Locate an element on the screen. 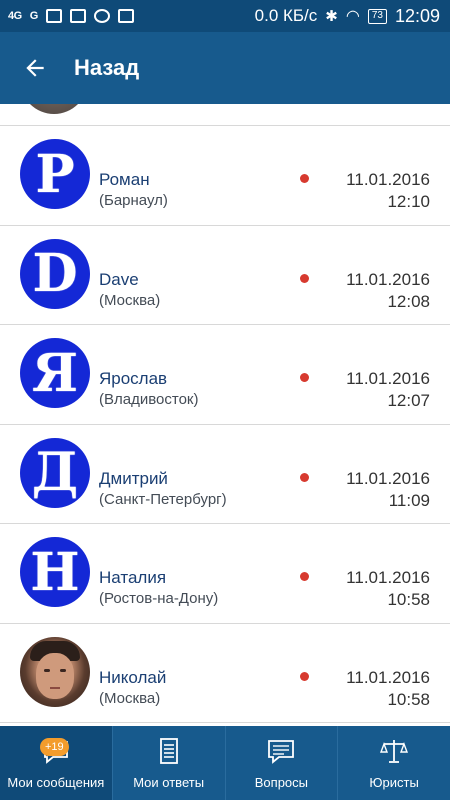  status-bar: 4G G 0.0 КБ/с ✱ ◠ 73 12:09 is located at coordinates (225, 16).